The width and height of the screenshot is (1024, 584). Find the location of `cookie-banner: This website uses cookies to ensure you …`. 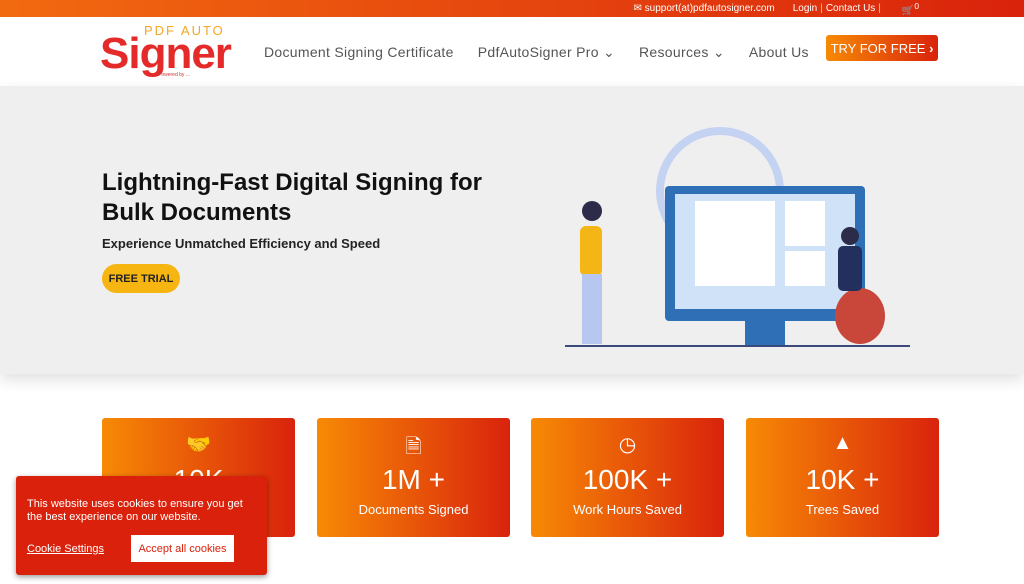

cookie-banner: This website uses cookies to ensure you … is located at coordinates (141, 525).